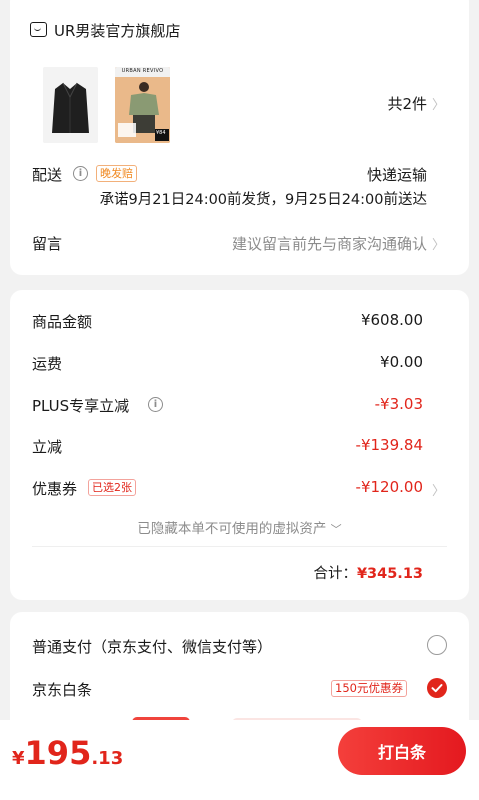  What do you see at coordinates (389, 487) in the screenshot?
I see `coupon-value: -¥120.00` at bounding box center [389, 487].